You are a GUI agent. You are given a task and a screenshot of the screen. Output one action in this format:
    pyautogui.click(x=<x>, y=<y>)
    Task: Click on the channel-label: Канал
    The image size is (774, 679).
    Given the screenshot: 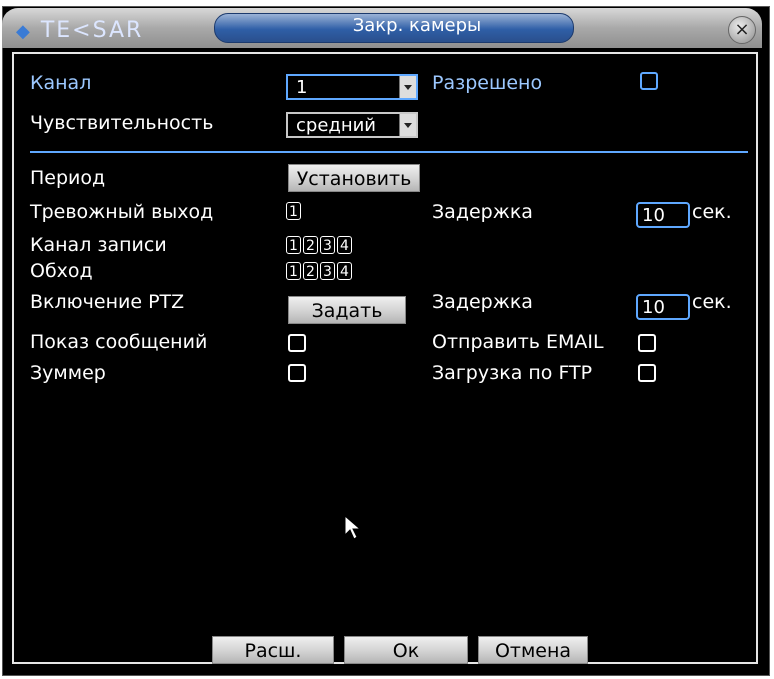 What is the action you would take?
    pyautogui.click(x=61, y=83)
    